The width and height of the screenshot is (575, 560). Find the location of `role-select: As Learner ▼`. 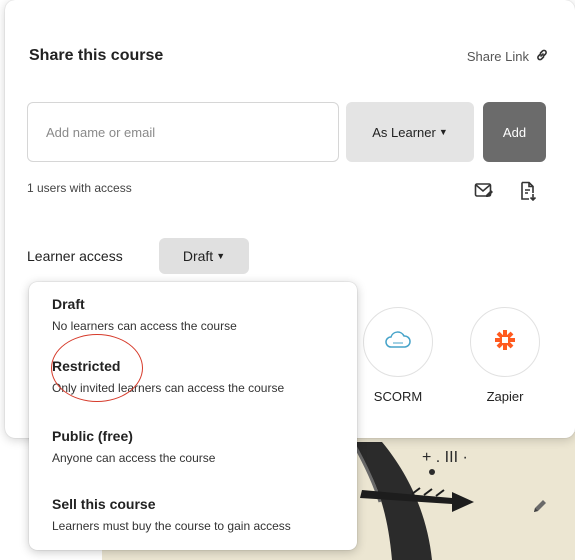

role-select: As Learner ▼ is located at coordinates (410, 132).